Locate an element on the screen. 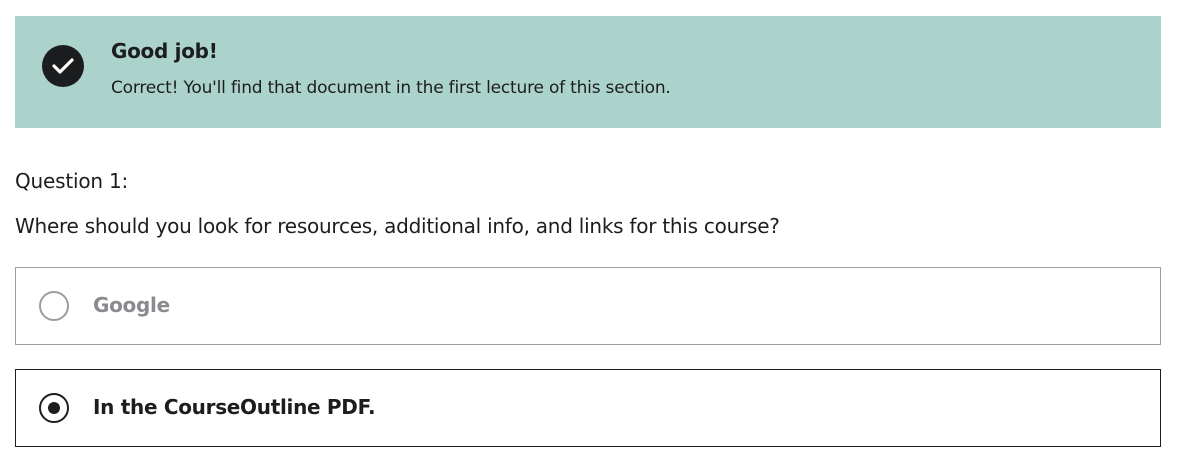  answer-option-label: In the CourseOutline PDF. is located at coordinates (234, 407).